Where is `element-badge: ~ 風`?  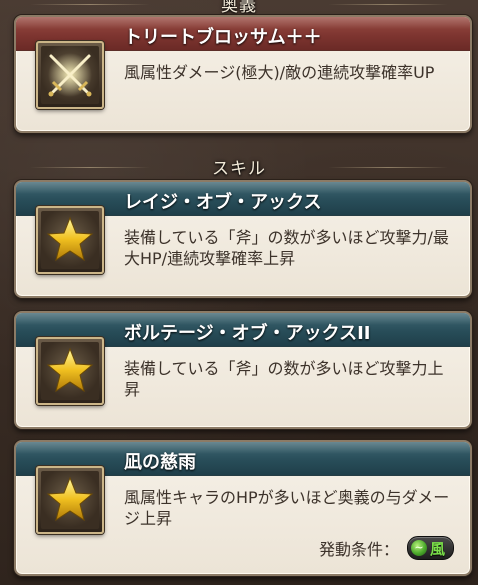 element-badge: ~ 風 is located at coordinates (430, 548).